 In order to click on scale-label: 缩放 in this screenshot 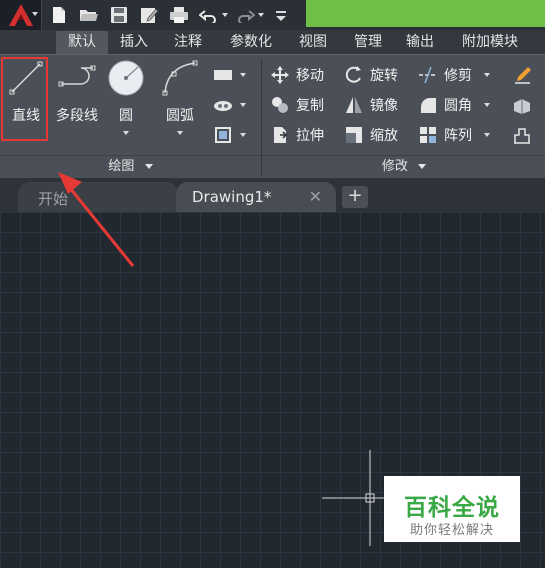, I will do `click(384, 136)`.